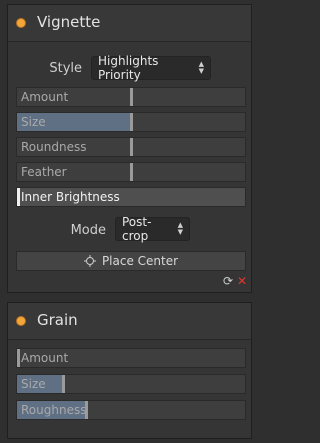 The width and height of the screenshot is (320, 443). I want to click on slider-roundness: Roundness, so click(131, 147).